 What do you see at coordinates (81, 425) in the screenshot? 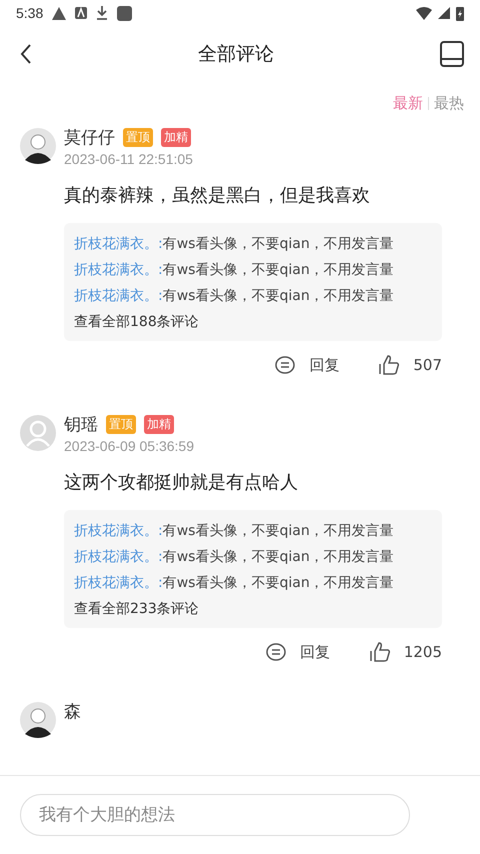
I see `user-name: 钥瑶` at bounding box center [81, 425].